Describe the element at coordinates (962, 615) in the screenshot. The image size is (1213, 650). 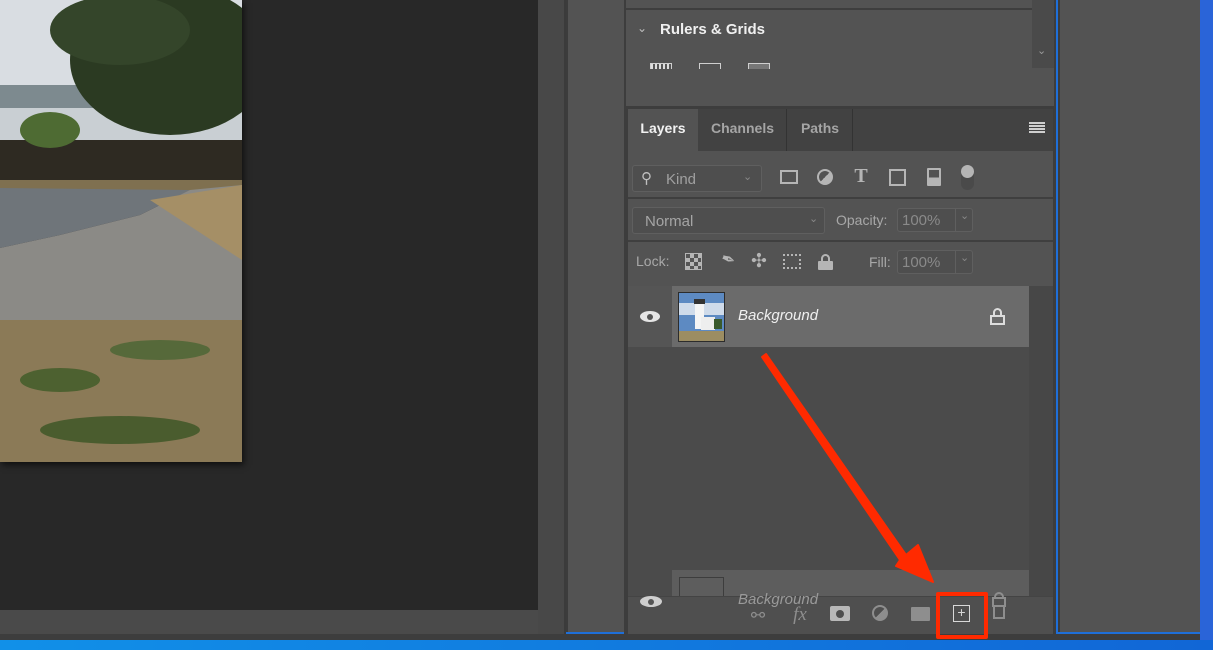
I see `new-layer-highlight-box` at that location.